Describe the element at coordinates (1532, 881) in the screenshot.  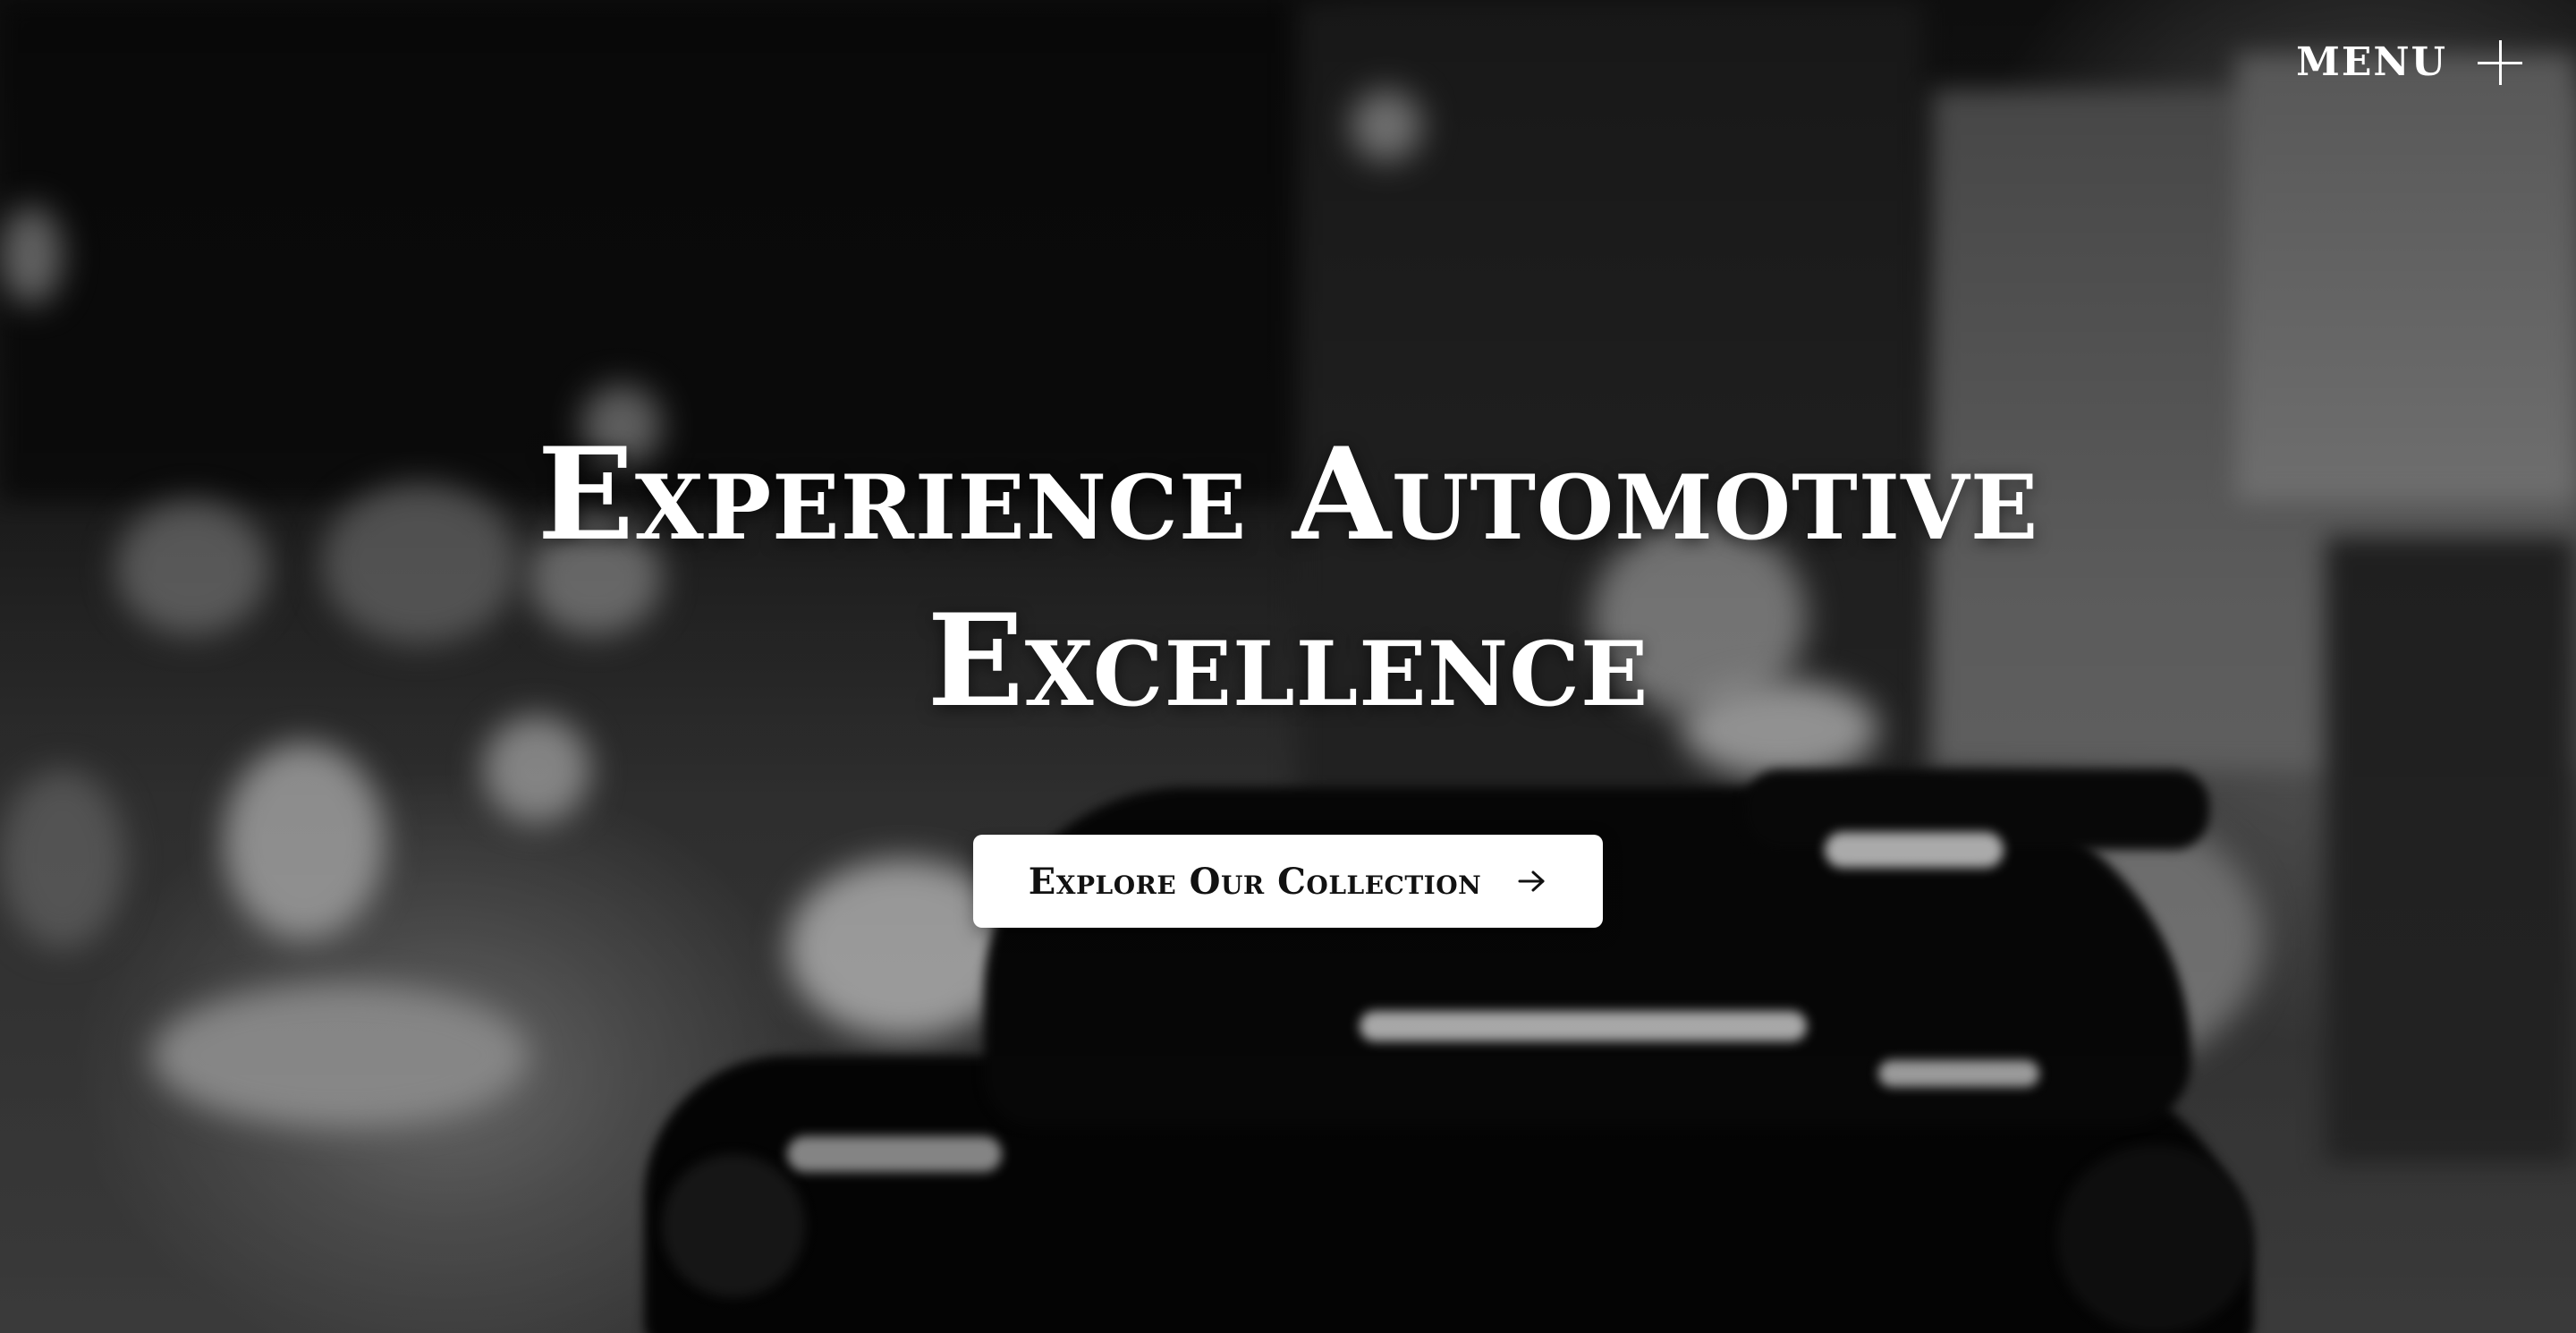
I see `arrow-right-icon` at that location.